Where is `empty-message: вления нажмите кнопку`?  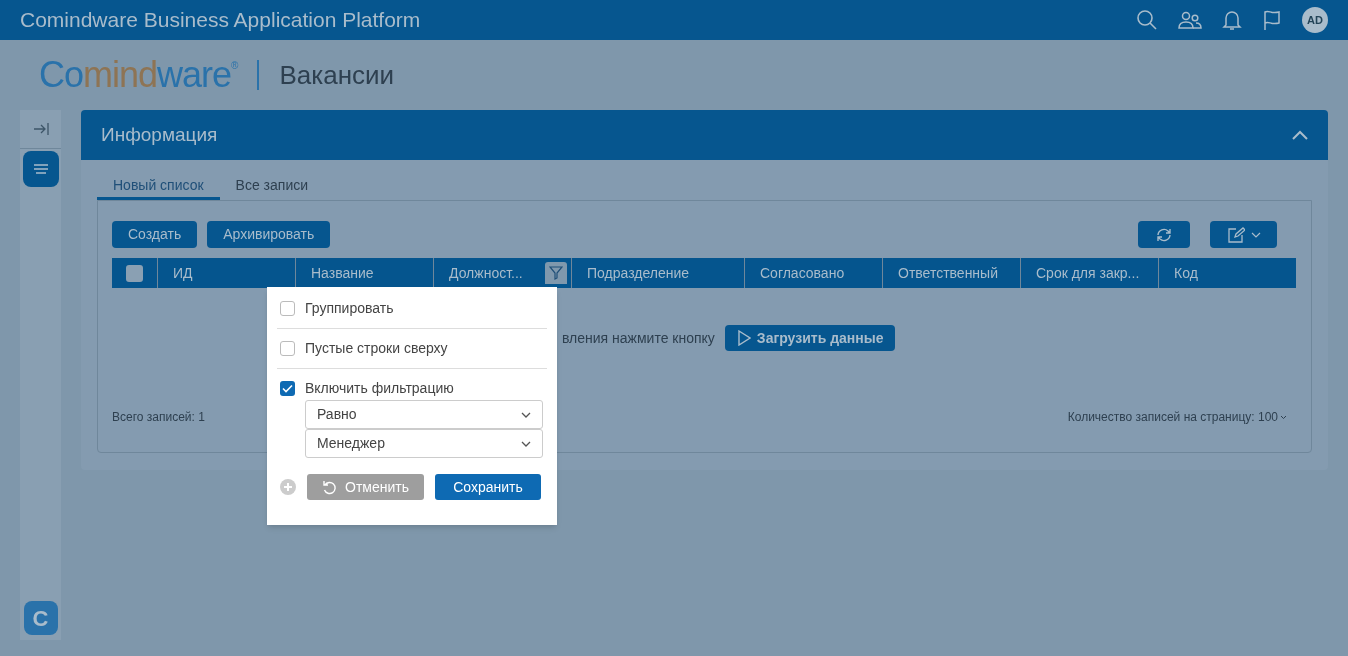
empty-message: вления нажмите кнопку is located at coordinates (638, 338).